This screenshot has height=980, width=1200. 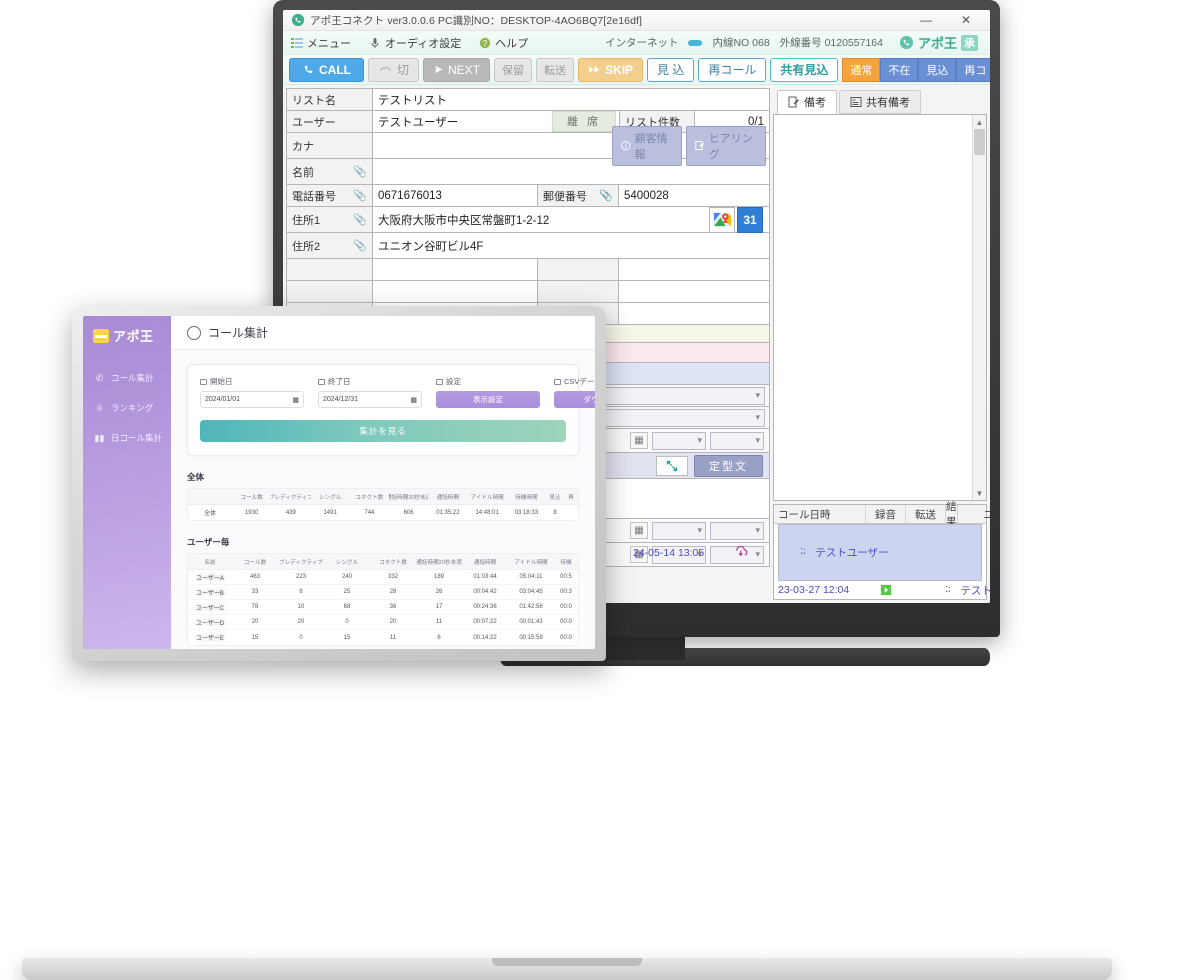 What do you see at coordinates (566, 562) in the screenshot?
I see `user-col-8: 待機` at bounding box center [566, 562].